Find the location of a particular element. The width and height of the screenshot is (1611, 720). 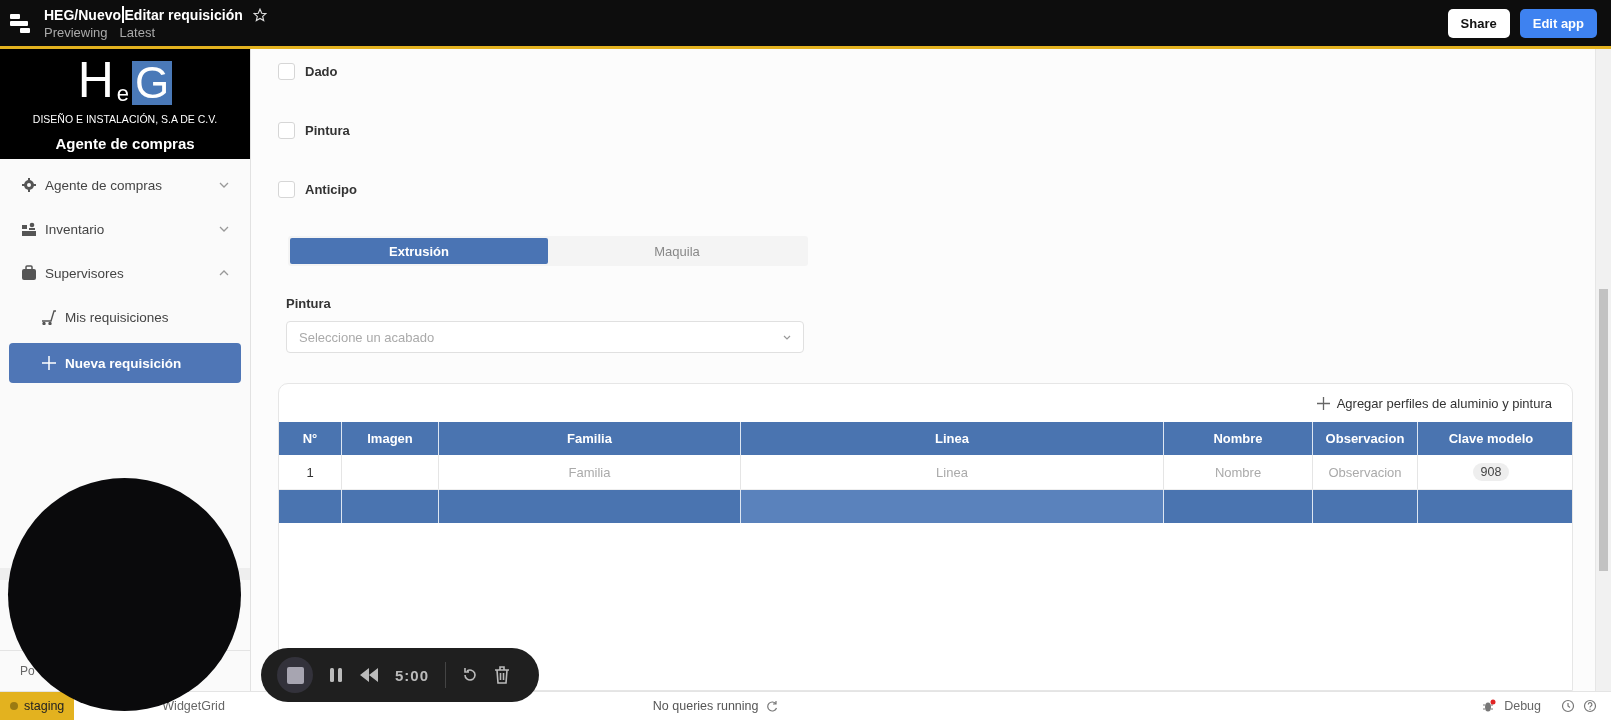

app-title: Editar requisición is located at coordinates (183, 14).